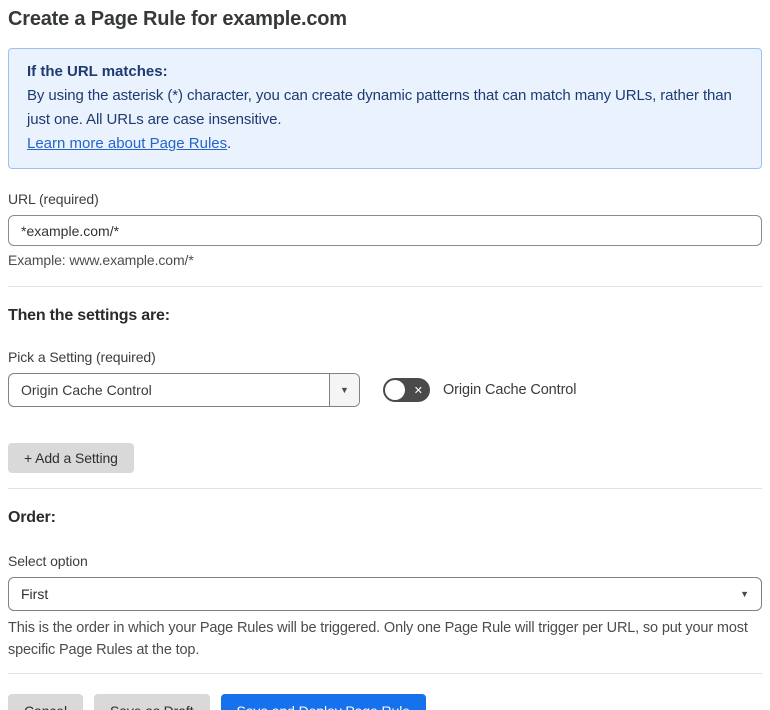  Describe the element at coordinates (229, 143) in the screenshot. I see `link-period: .` at that location.